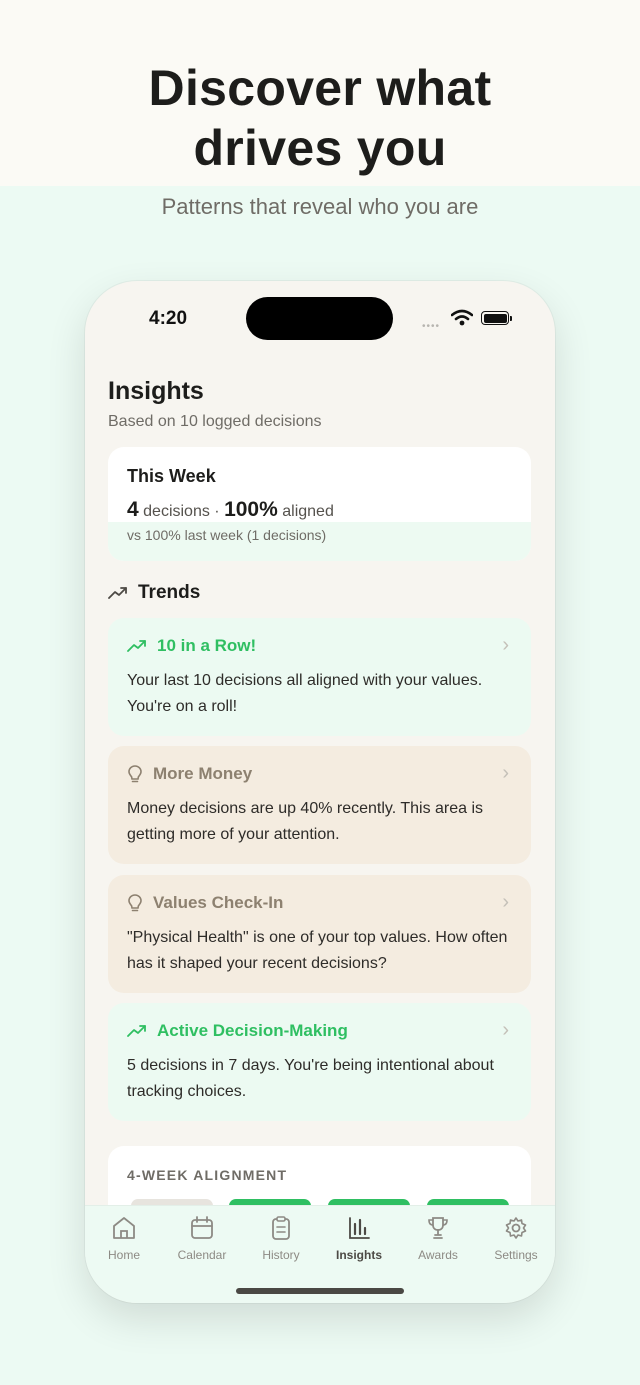 The image size is (640, 1385). Describe the element at coordinates (320, 118) in the screenshot. I see `hero-headline: Discover what drives you` at that location.